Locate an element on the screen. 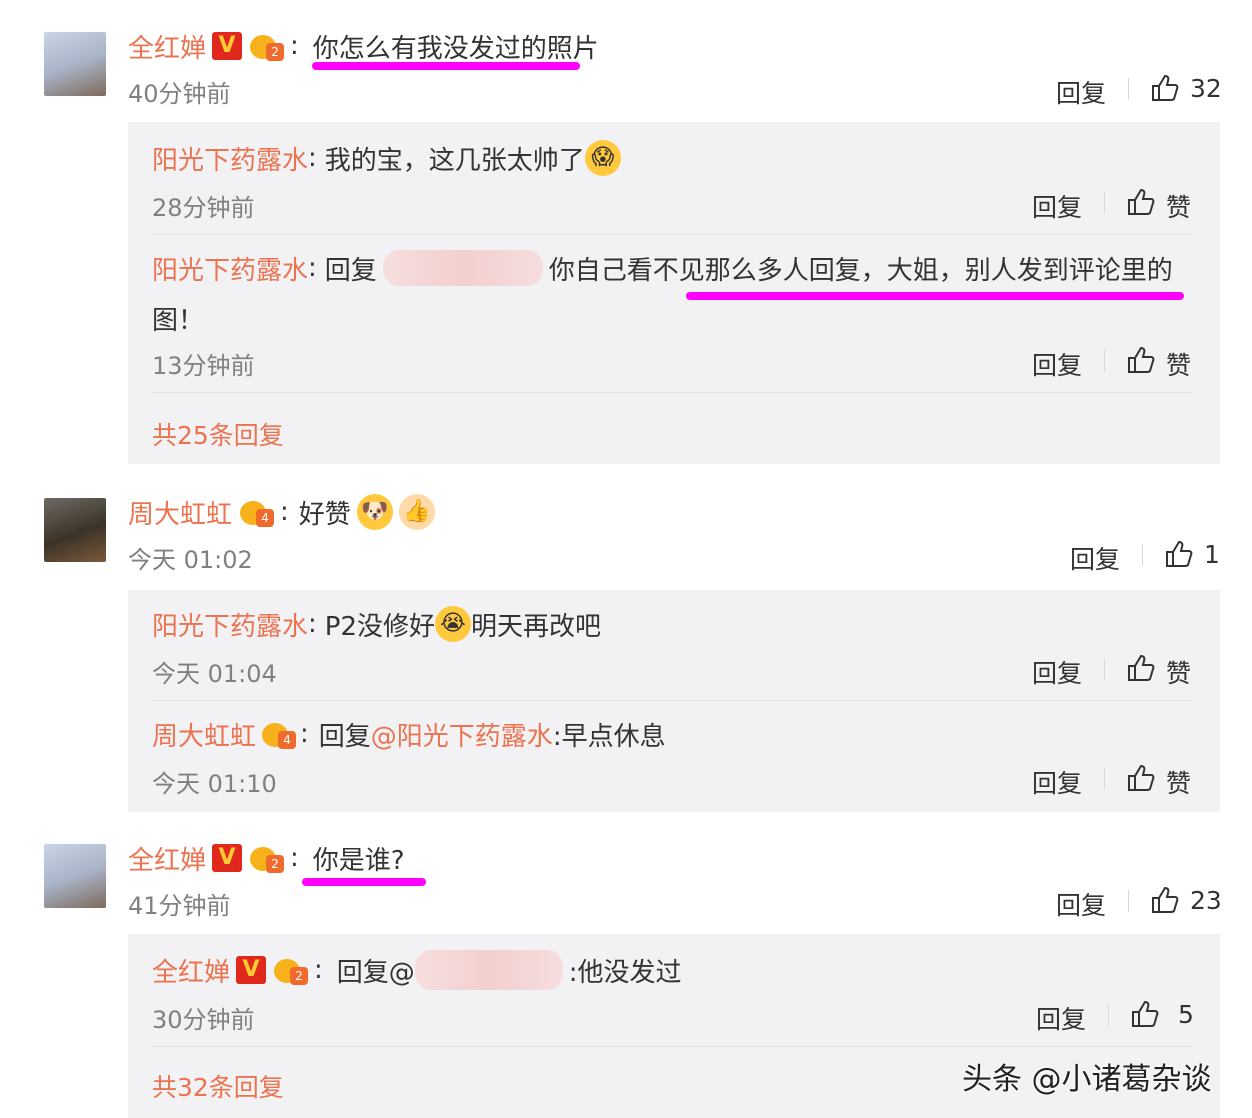 The height and width of the screenshot is (1118, 1252). reply-line: 阳光下药露水 : 回复 你自己看不见那么多人回复，大姐，别人发到评论里的 is located at coordinates (662, 268).